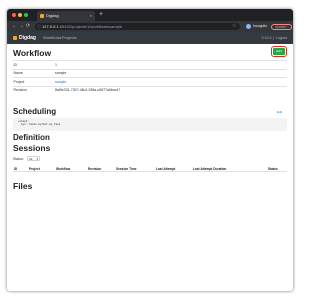 This screenshot has width=320, height=300. I want to click on new-tab-button: +, so click(101, 15).